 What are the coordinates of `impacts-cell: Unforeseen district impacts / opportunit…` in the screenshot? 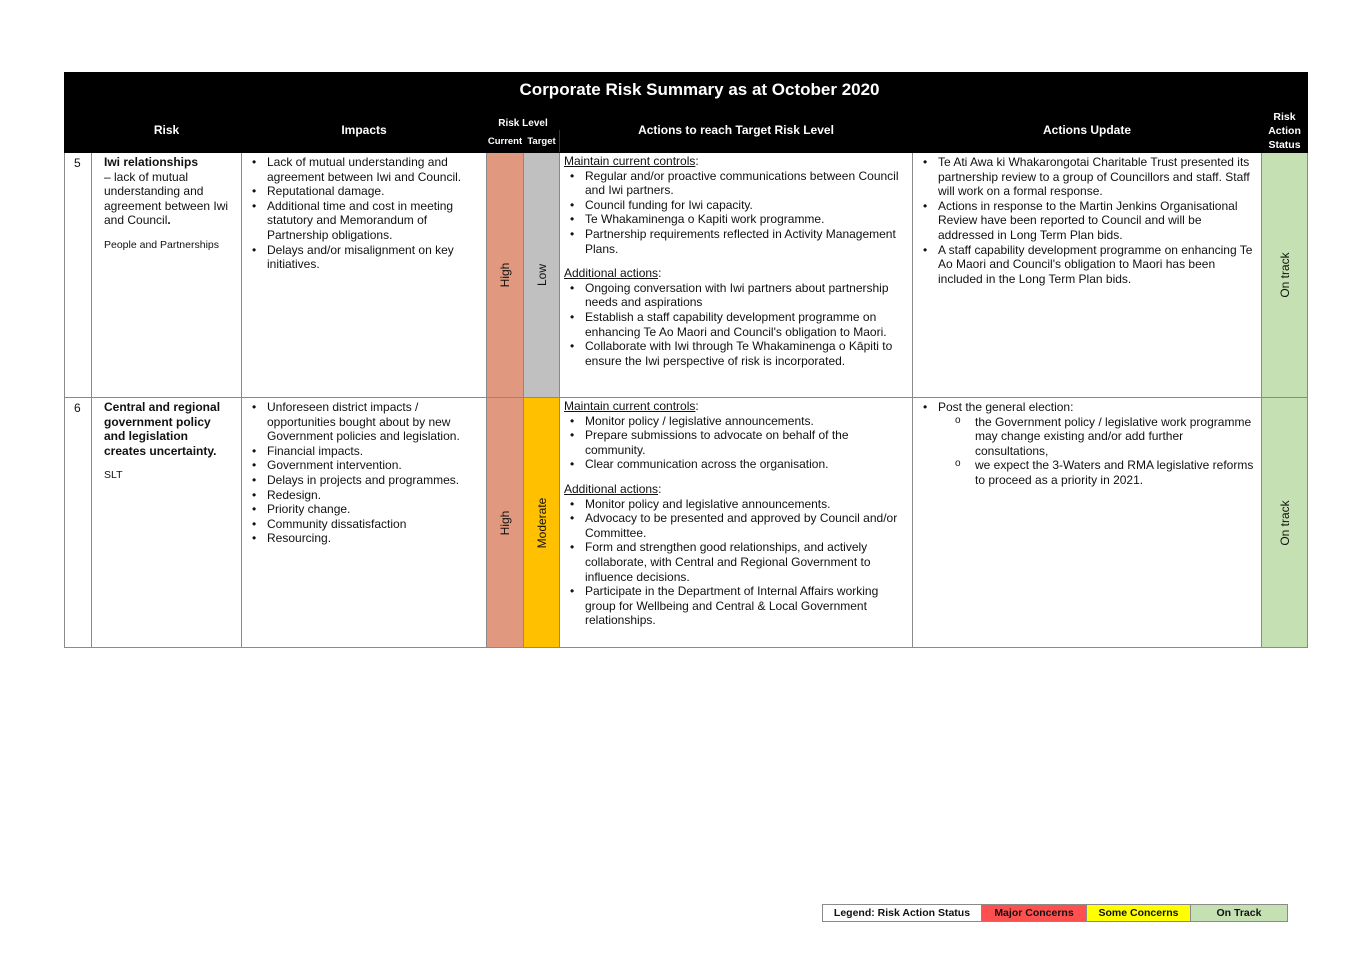 It's located at (364, 522).